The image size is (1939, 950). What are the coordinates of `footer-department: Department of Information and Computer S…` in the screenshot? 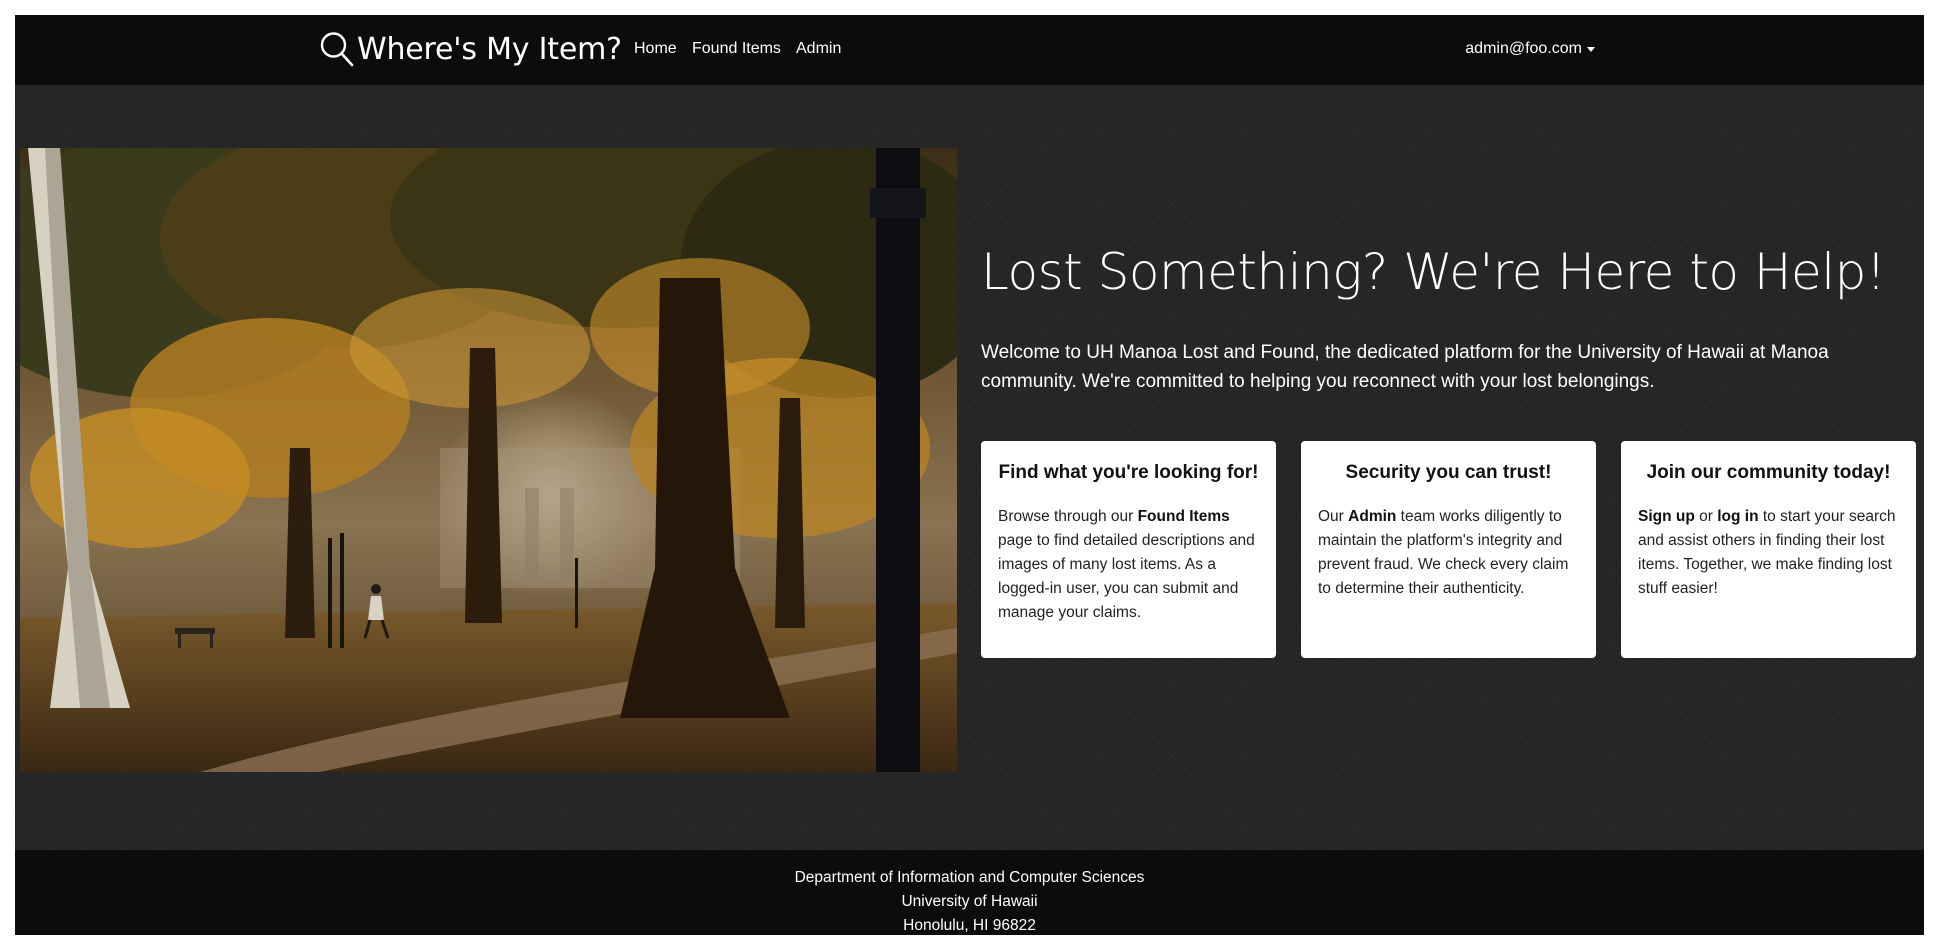 It's located at (969, 877).